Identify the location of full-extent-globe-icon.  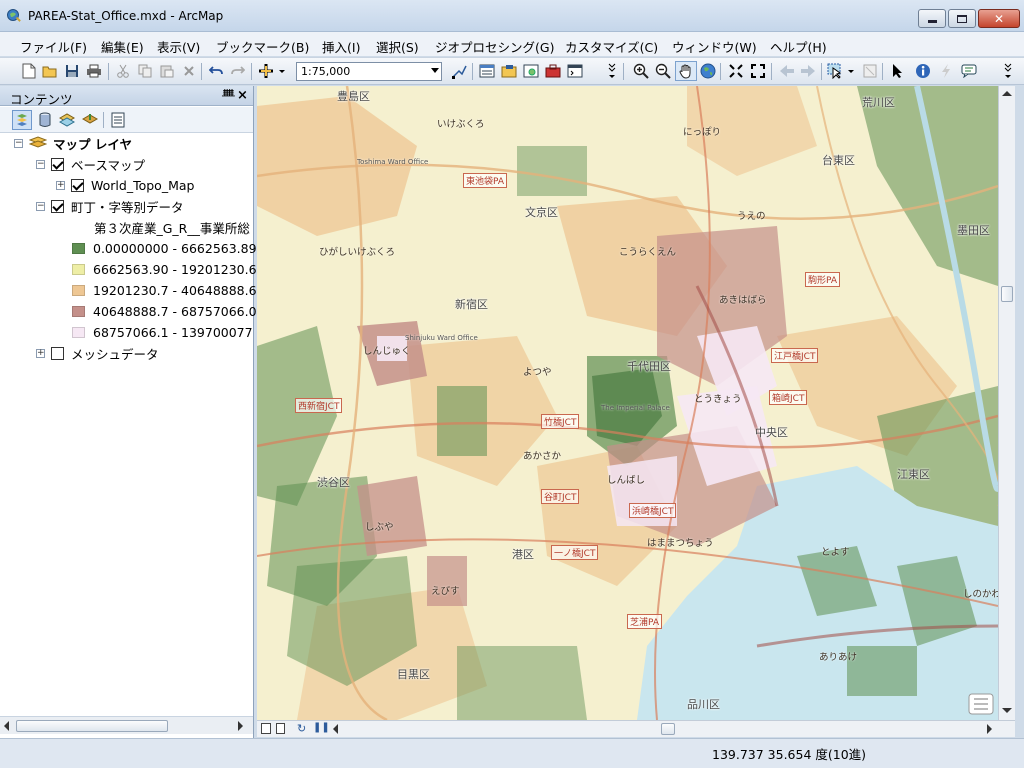
(708, 71).